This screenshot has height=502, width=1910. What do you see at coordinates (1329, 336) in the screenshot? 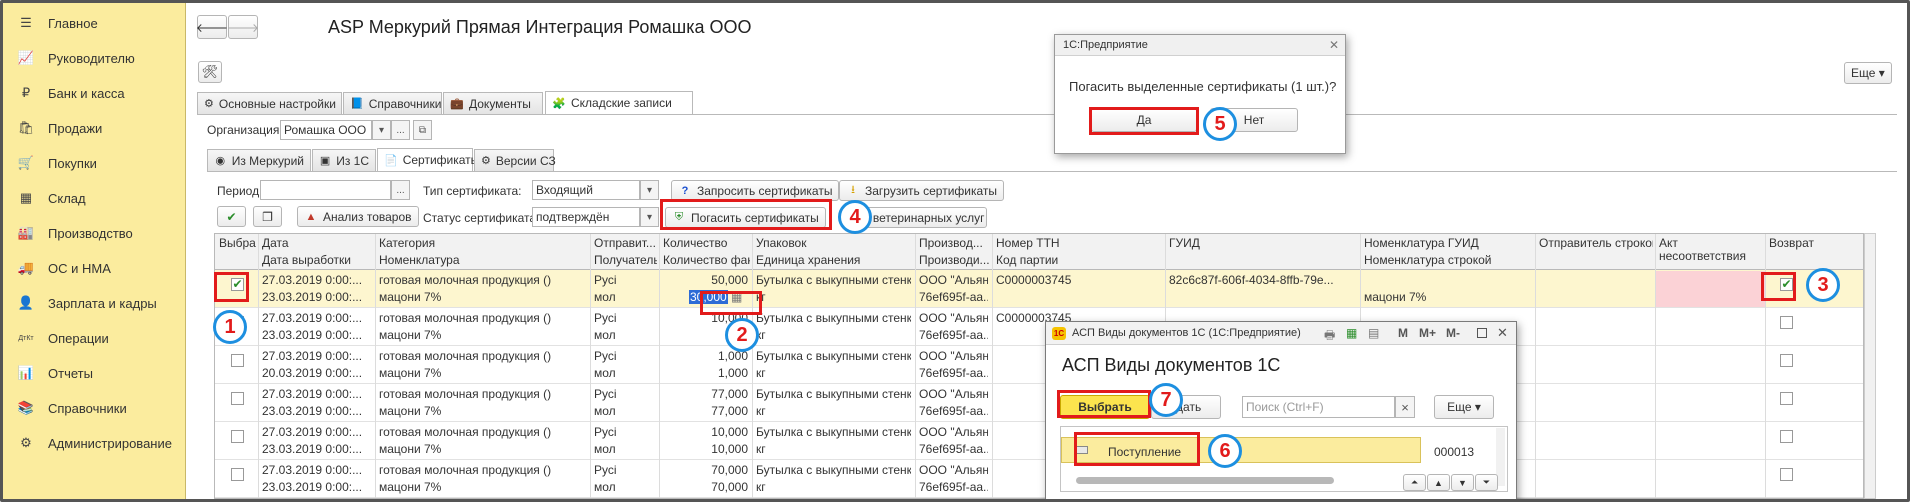
I see `print-icon: 🖶` at bounding box center [1329, 336].